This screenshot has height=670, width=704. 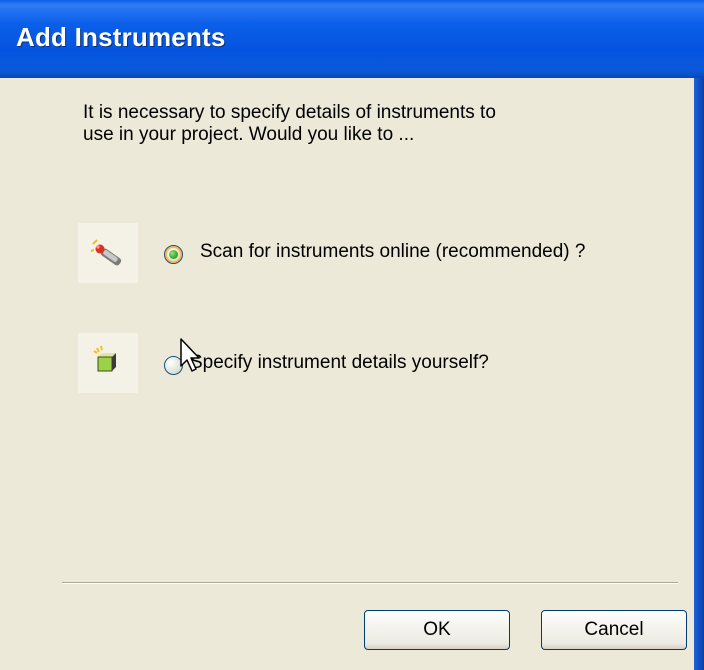 I want to click on window-title: Add Instruments, so click(x=121, y=37).